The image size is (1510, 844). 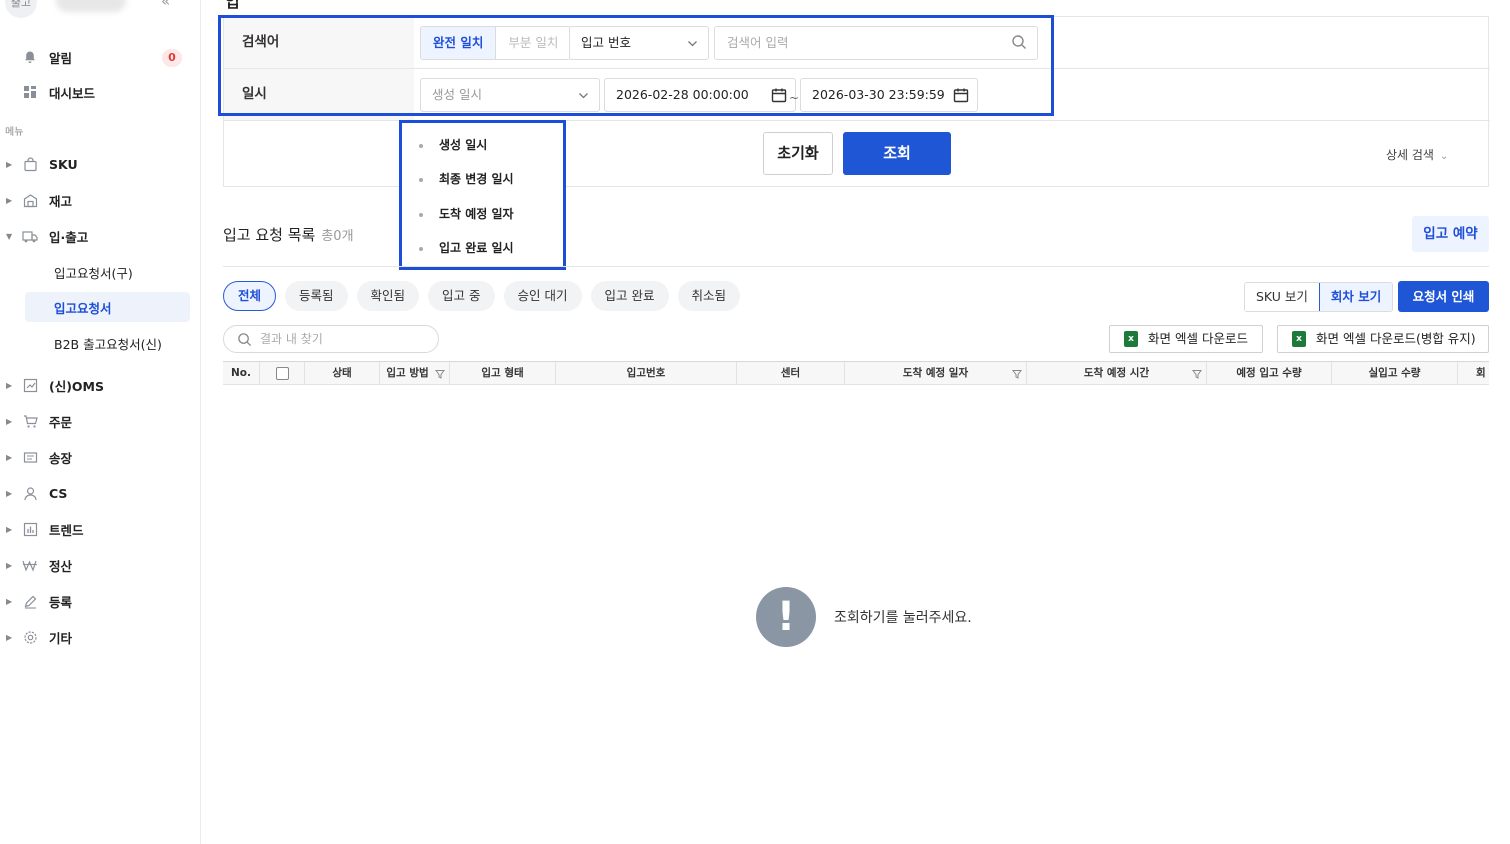 What do you see at coordinates (100, 529) in the screenshot?
I see `sidebar-item-trend: ▶ 트렌드` at bounding box center [100, 529].